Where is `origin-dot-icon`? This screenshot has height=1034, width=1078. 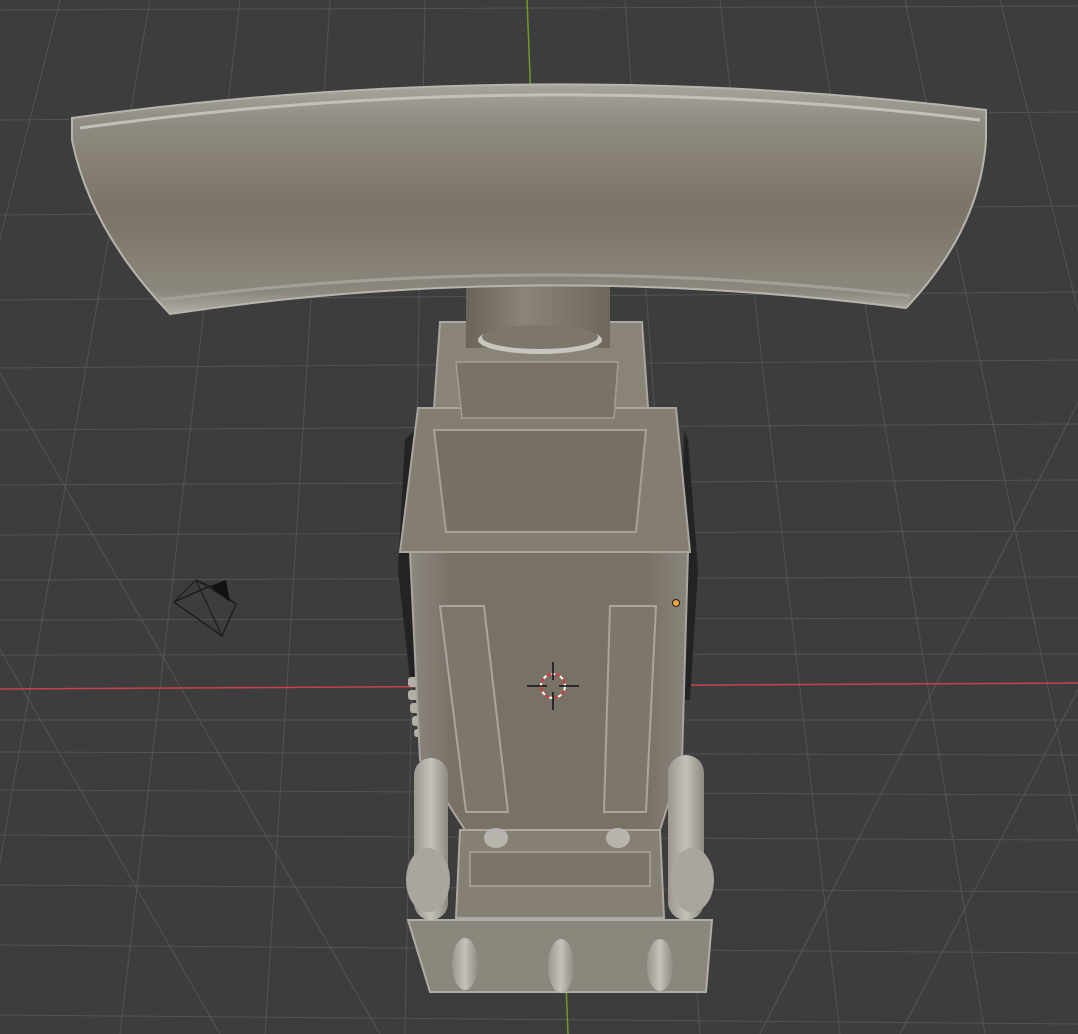
origin-dot-icon is located at coordinates (676, 603).